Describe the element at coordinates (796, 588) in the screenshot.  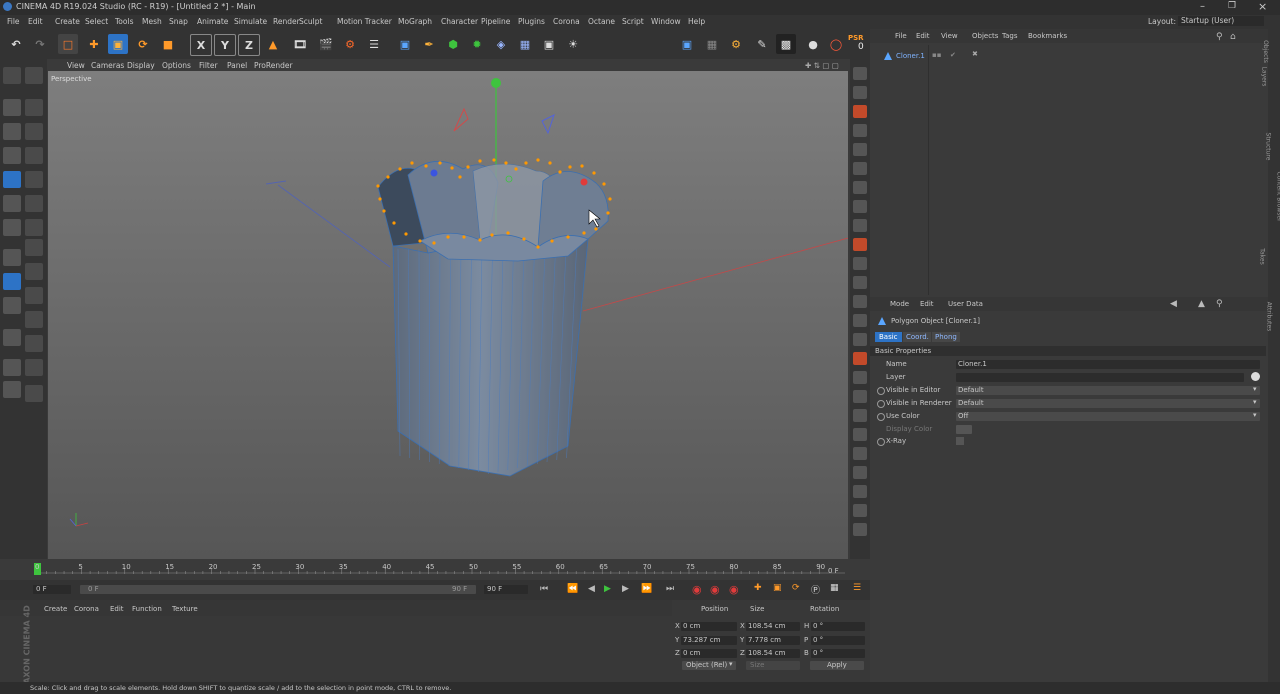
I see `rotation-key-icon: ⟳` at that location.